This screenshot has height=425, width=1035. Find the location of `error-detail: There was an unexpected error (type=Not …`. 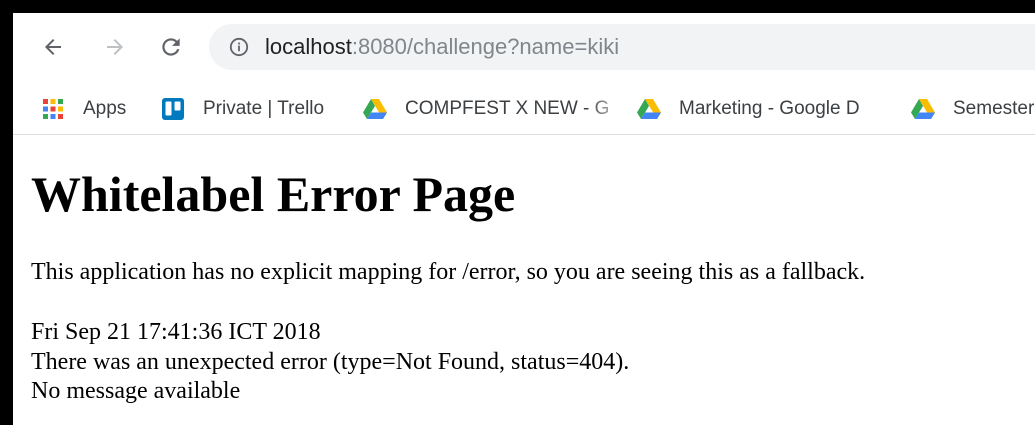

error-detail: There was an unexpected error (type=Not … is located at coordinates (330, 362).